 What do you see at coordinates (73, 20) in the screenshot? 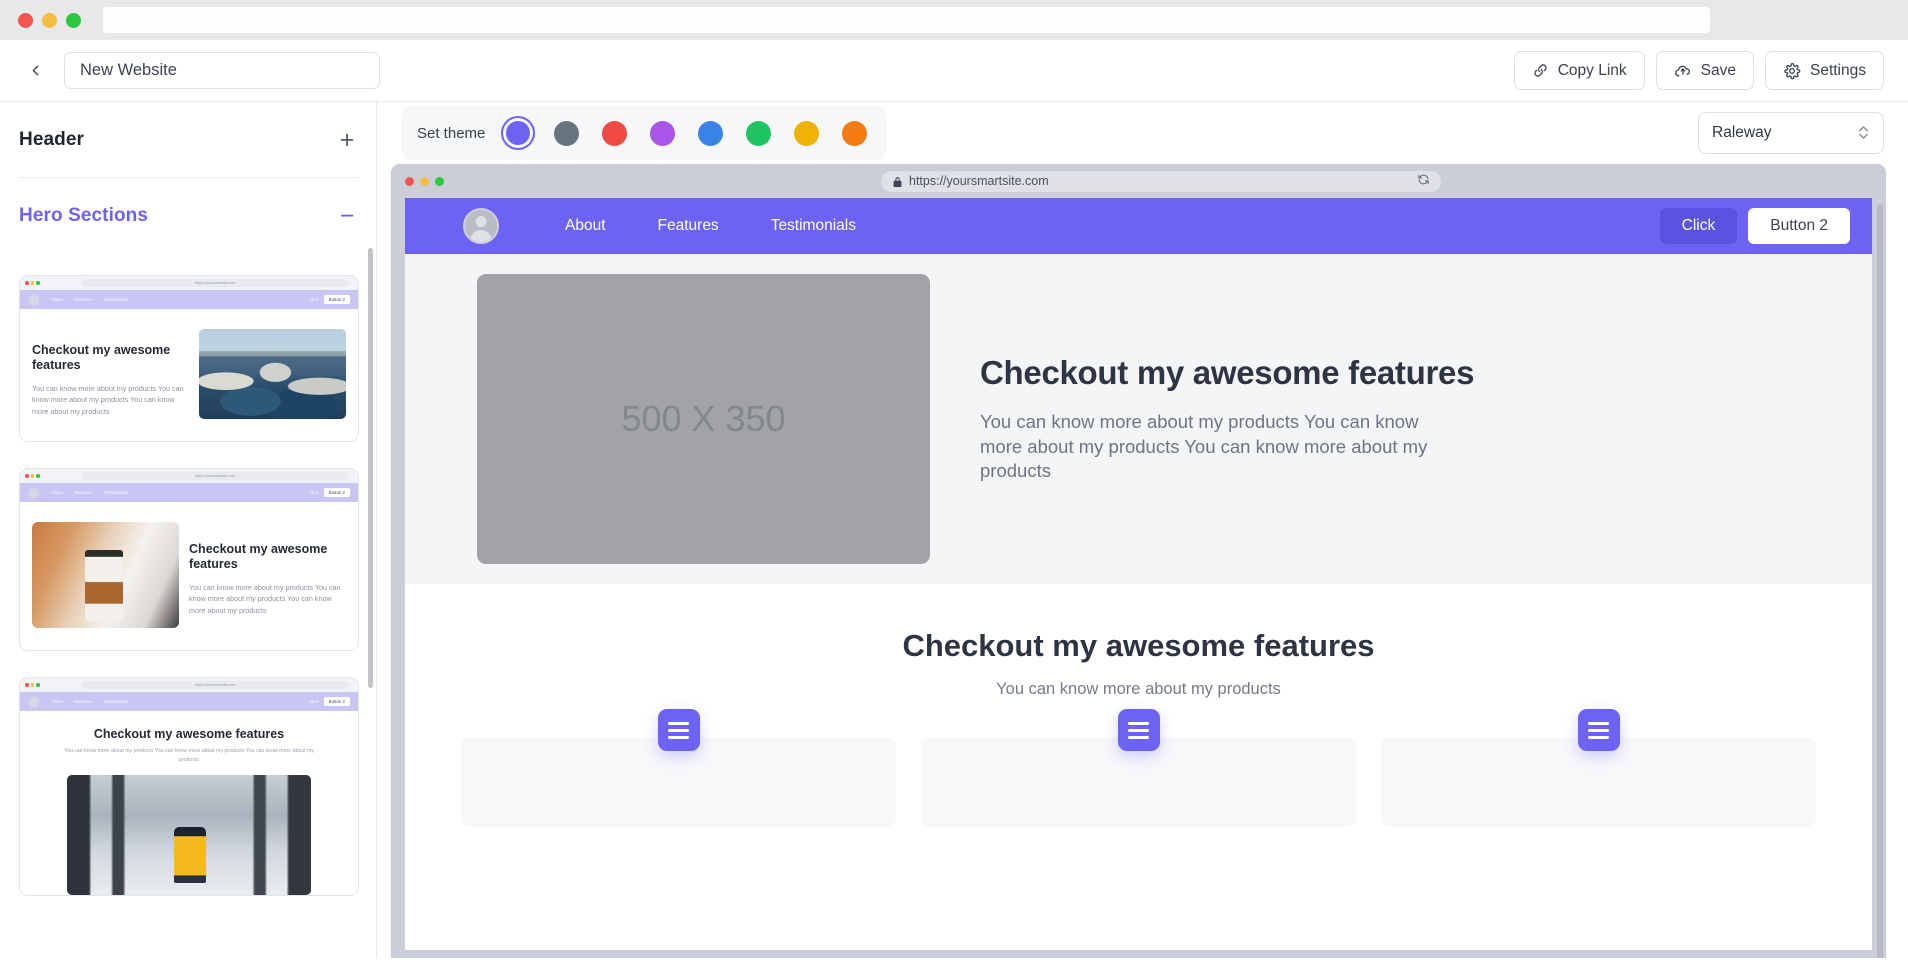
I see `window-maximize-button` at bounding box center [73, 20].